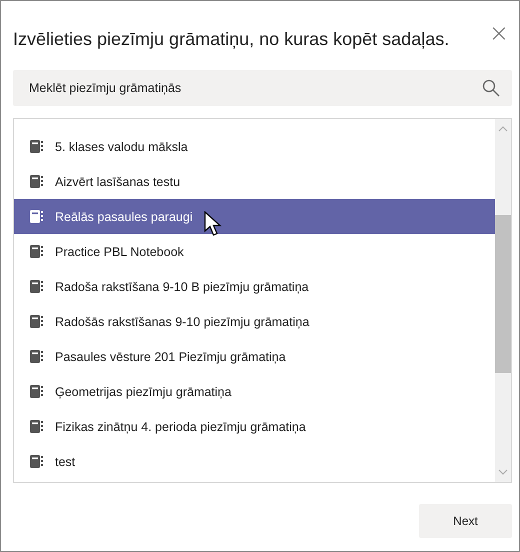 This screenshot has width=520, height=552. What do you see at coordinates (503, 472) in the screenshot?
I see `scroll-down-icon` at bounding box center [503, 472].